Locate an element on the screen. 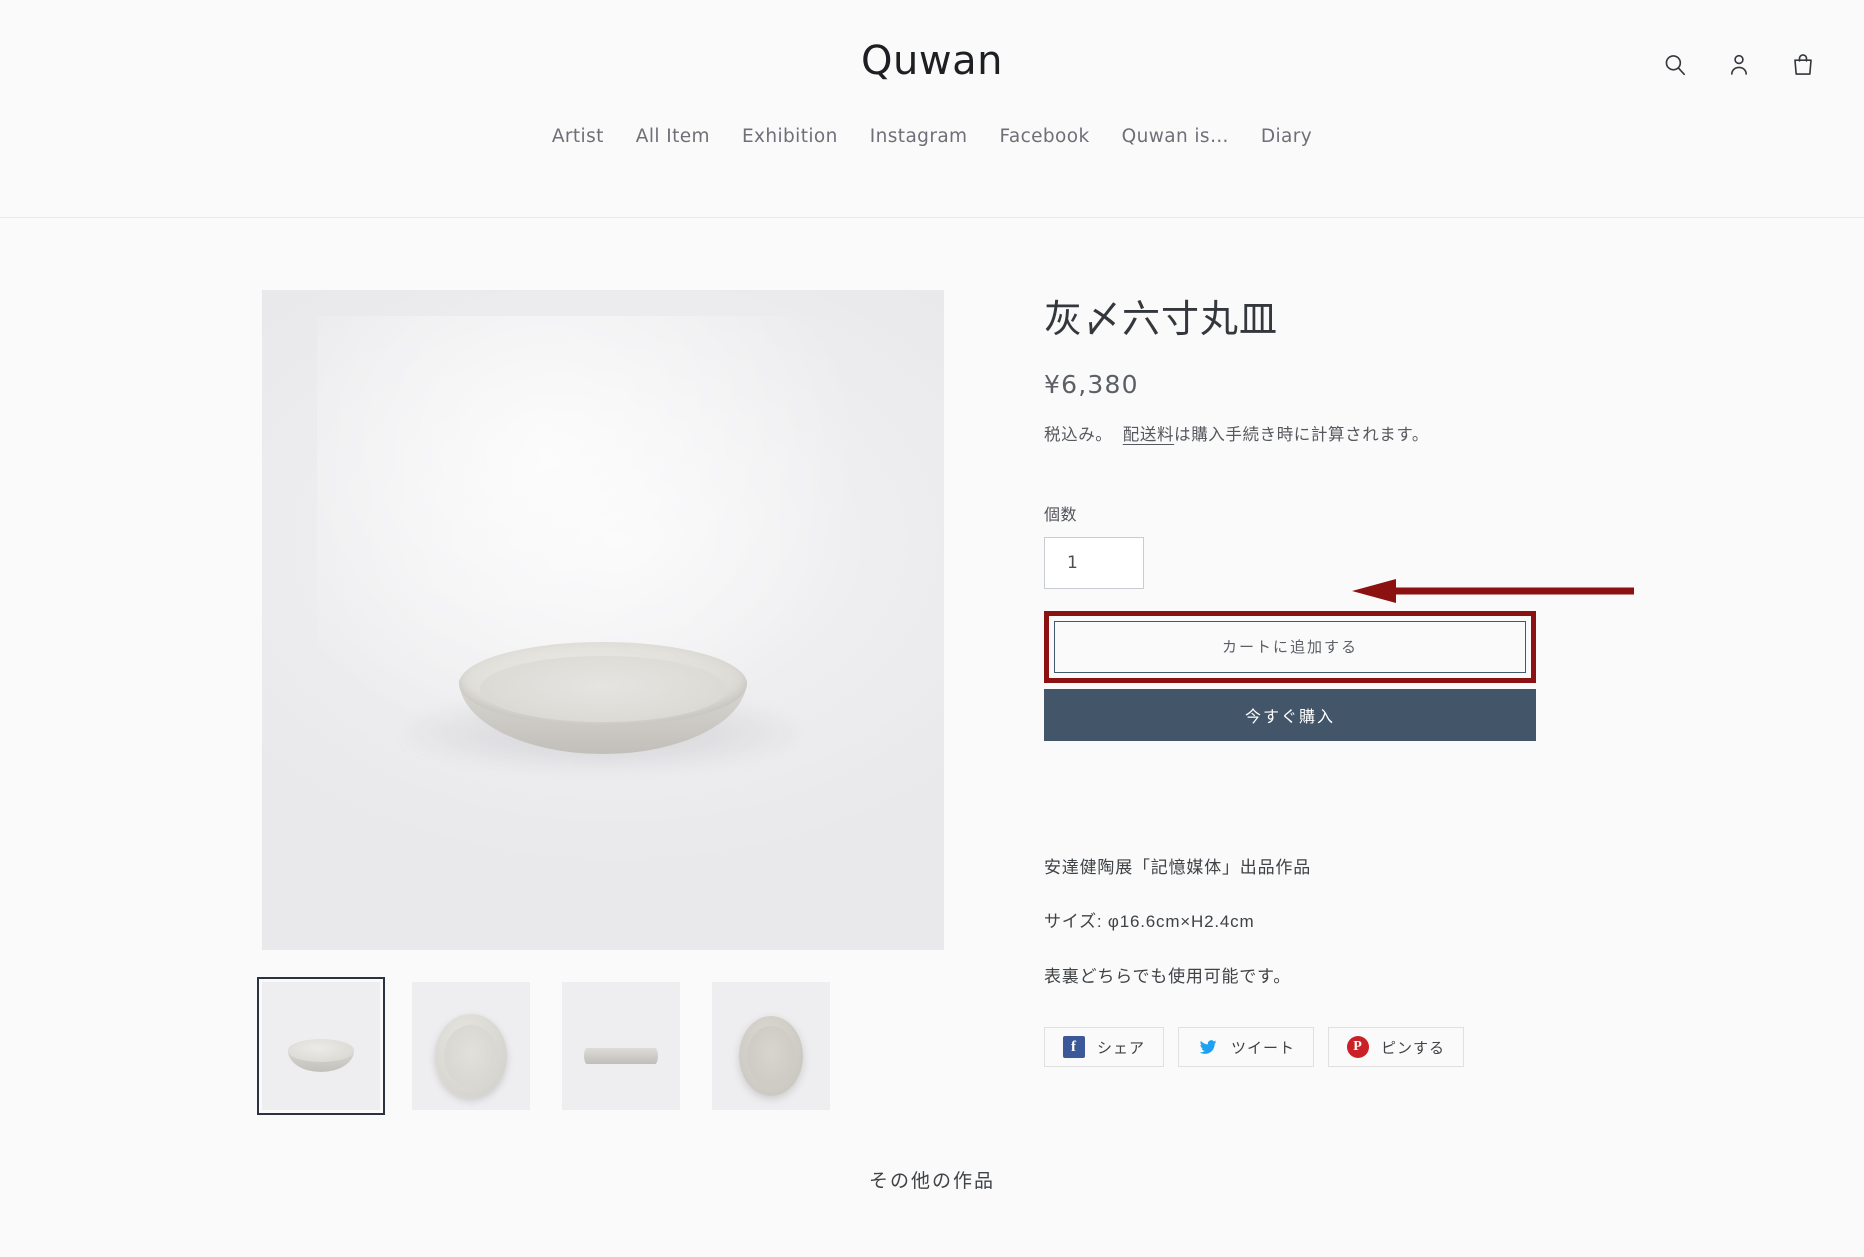  site-logo: Quwan is located at coordinates (932, 61).